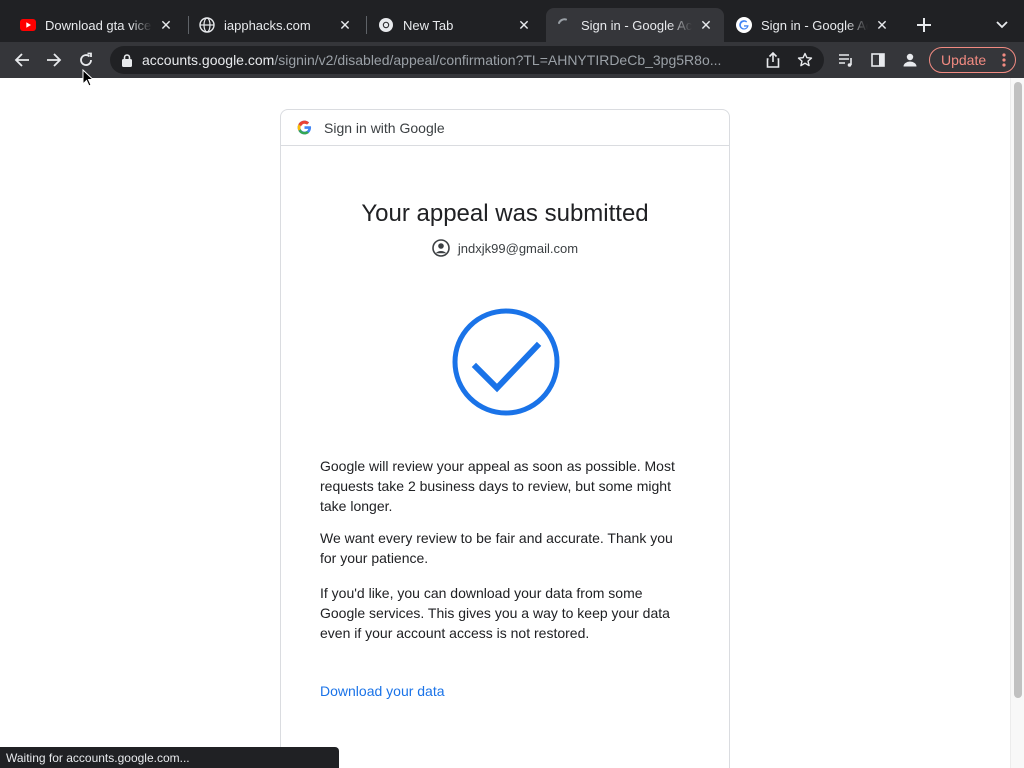  I want to click on tab-sign-in-active: Sign in - Google Acc ✕, so click(635, 25).